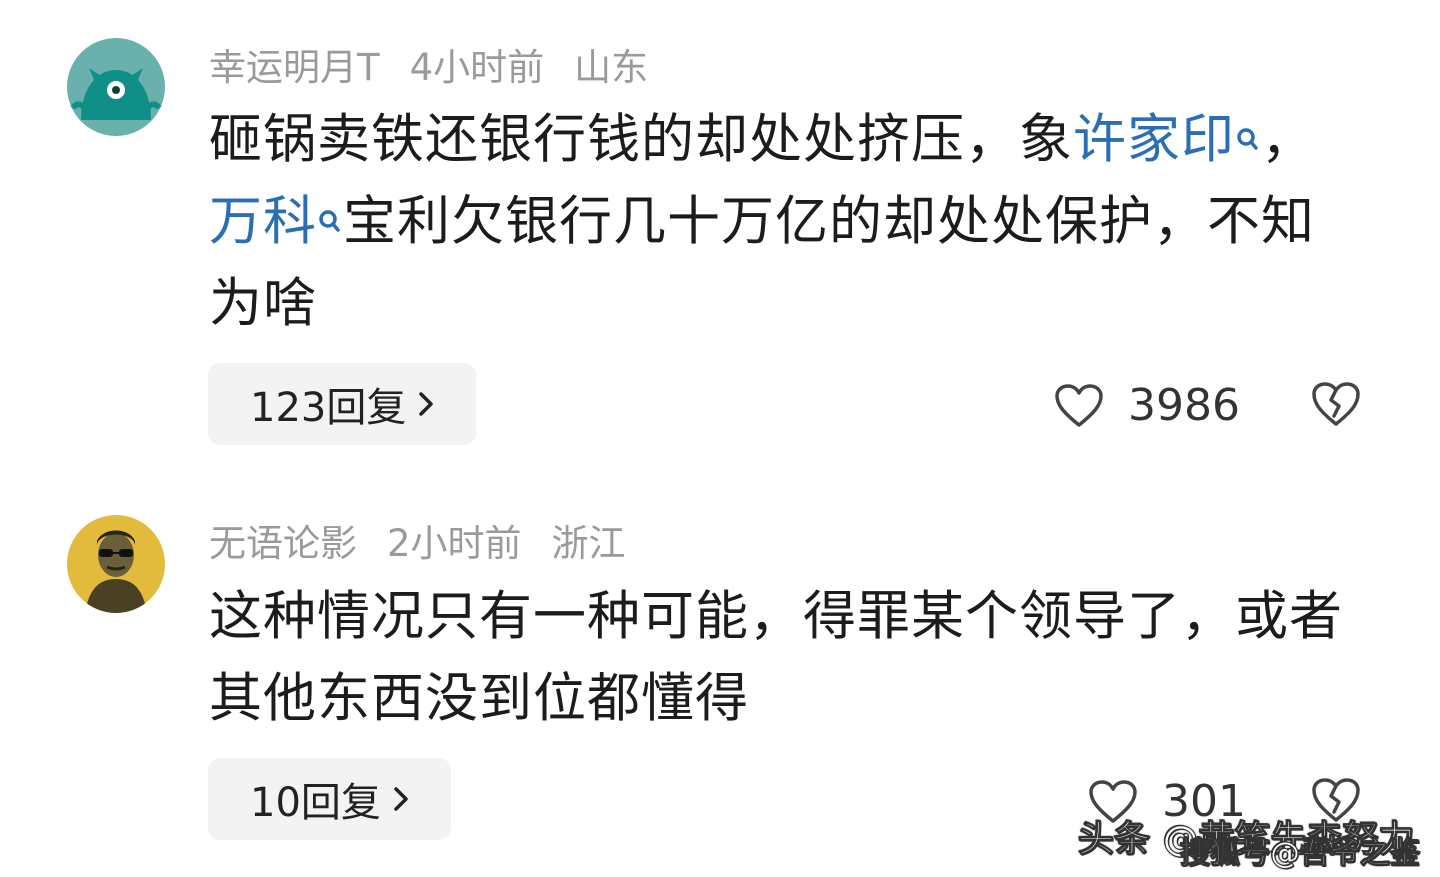 The height and width of the screenshot is (877, 1440). I want to click on comment-text: 这种情况只有一种可能，得罪某个领导了，或者其他东西没到位都懂得, so click(776, 657).